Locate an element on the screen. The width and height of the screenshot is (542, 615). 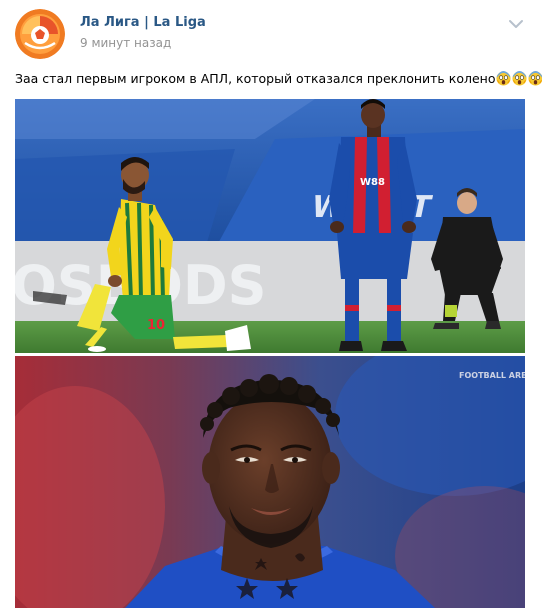
community-name-link: Ла Лига | La Liga is located at coordinates (143, 22).